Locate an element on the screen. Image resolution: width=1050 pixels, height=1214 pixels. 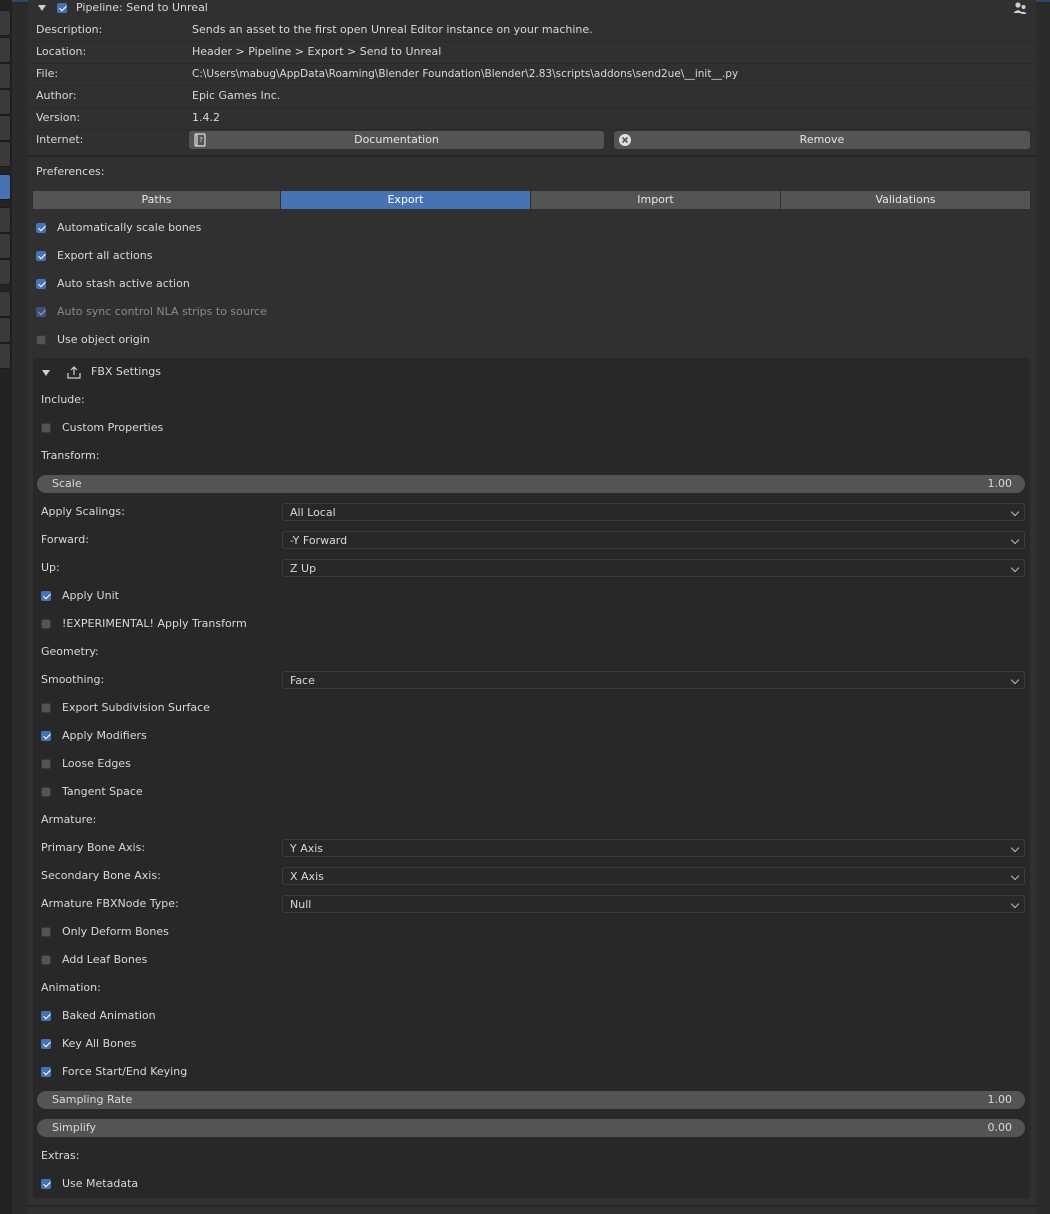
smoothing-dropdown: Face is located at coordinates (653, 680).